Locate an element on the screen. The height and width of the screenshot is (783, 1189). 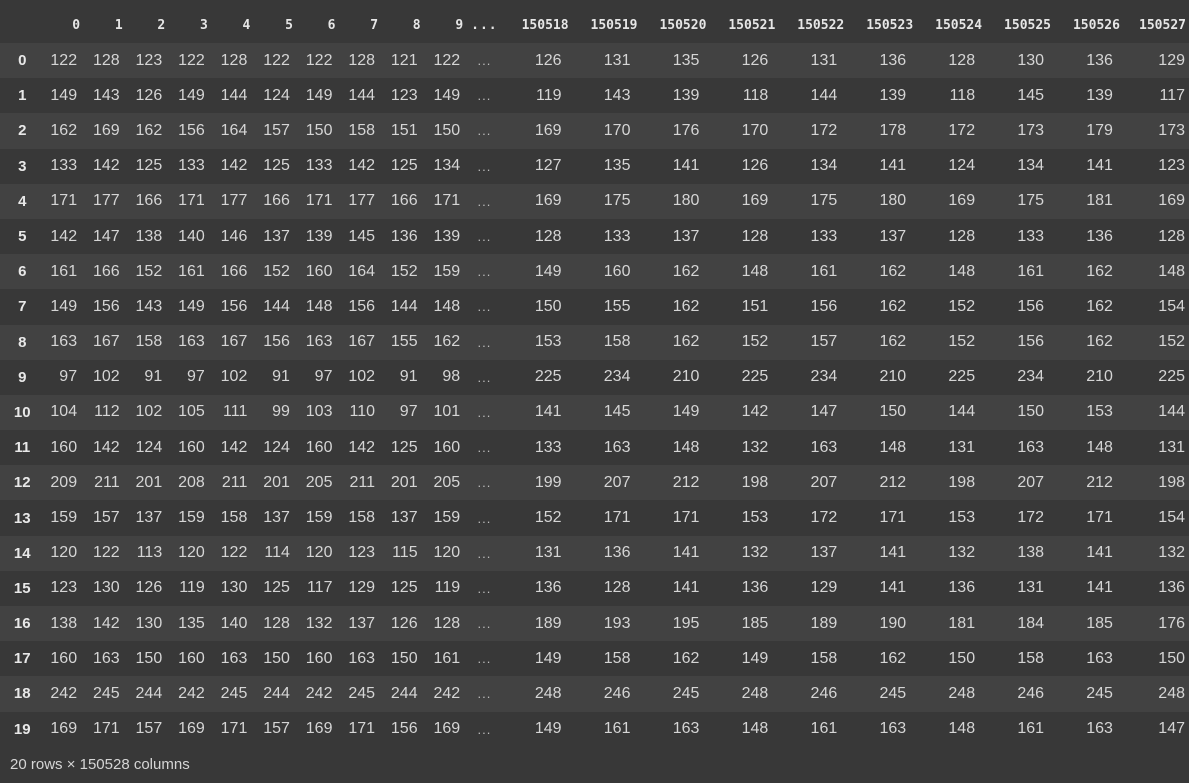
table-cell: 134 is located at coordinates (1031, 166).